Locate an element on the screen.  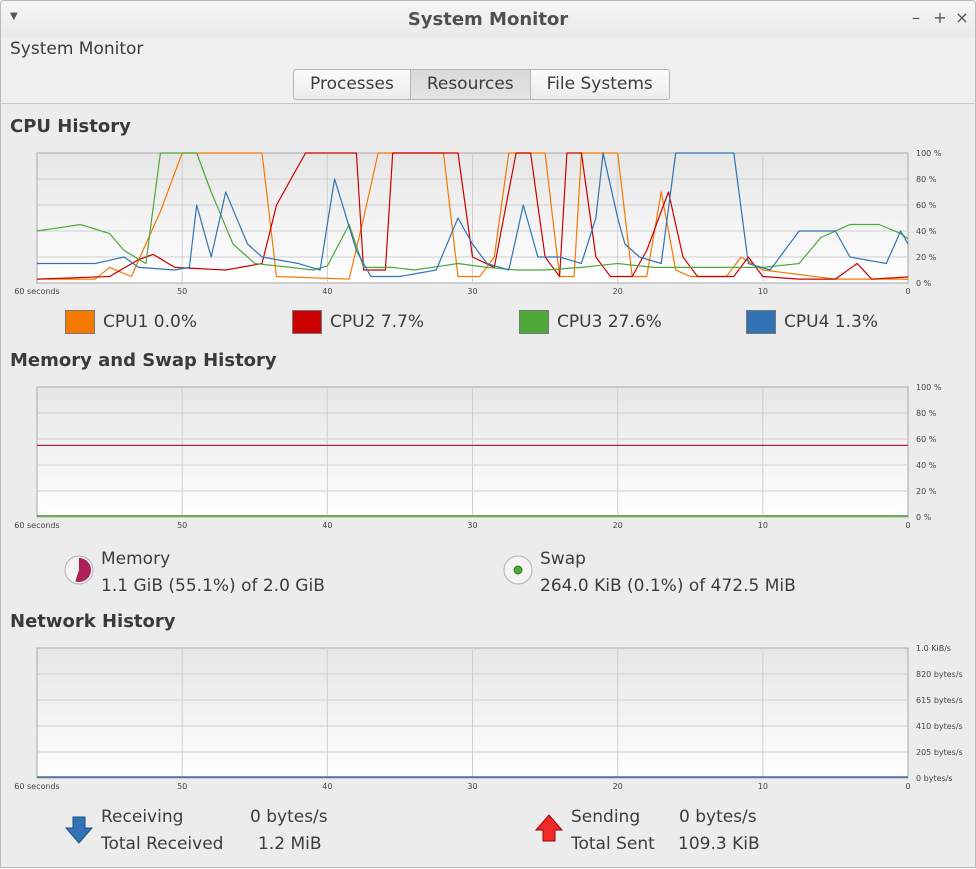
memory-y-tick-label: 80 % is located at coordinates (926, 413).